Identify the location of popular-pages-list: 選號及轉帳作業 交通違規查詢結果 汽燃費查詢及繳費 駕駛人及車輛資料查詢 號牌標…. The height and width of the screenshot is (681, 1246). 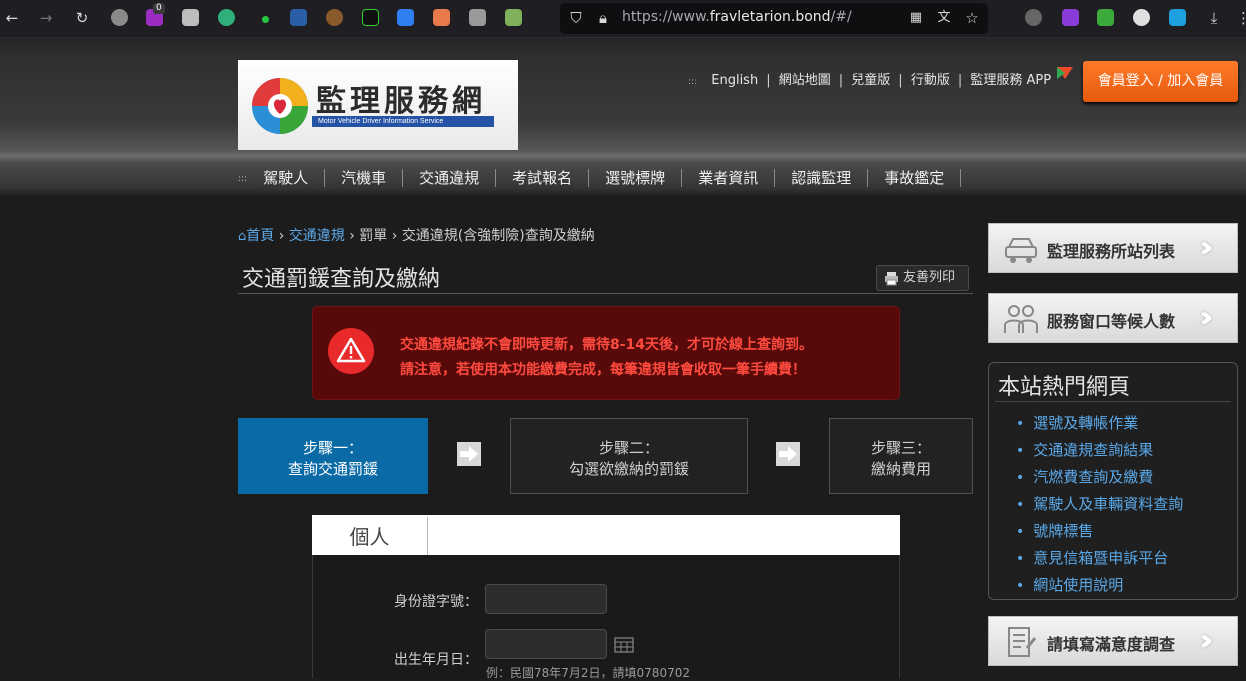
(1099, 504).